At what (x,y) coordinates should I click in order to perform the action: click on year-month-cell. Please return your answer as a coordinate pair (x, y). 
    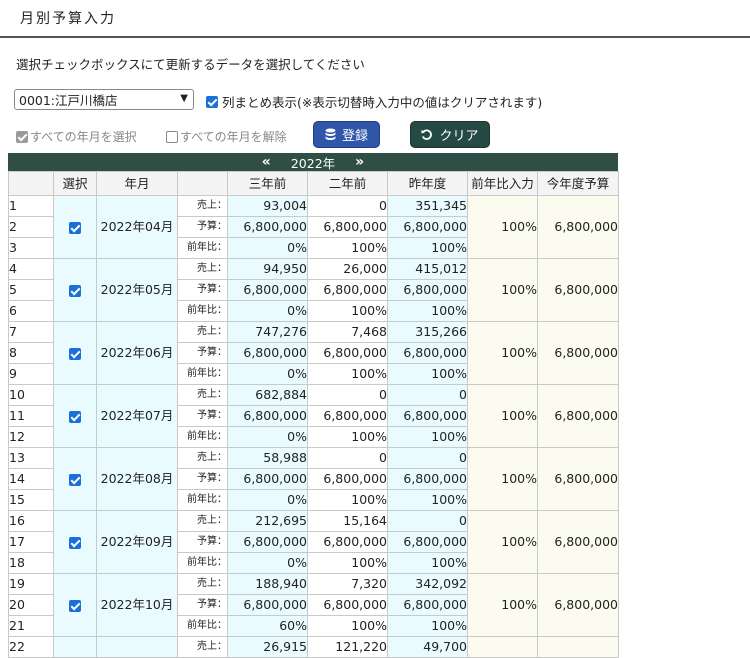
    Looking at the image, I should click on (137, 647).